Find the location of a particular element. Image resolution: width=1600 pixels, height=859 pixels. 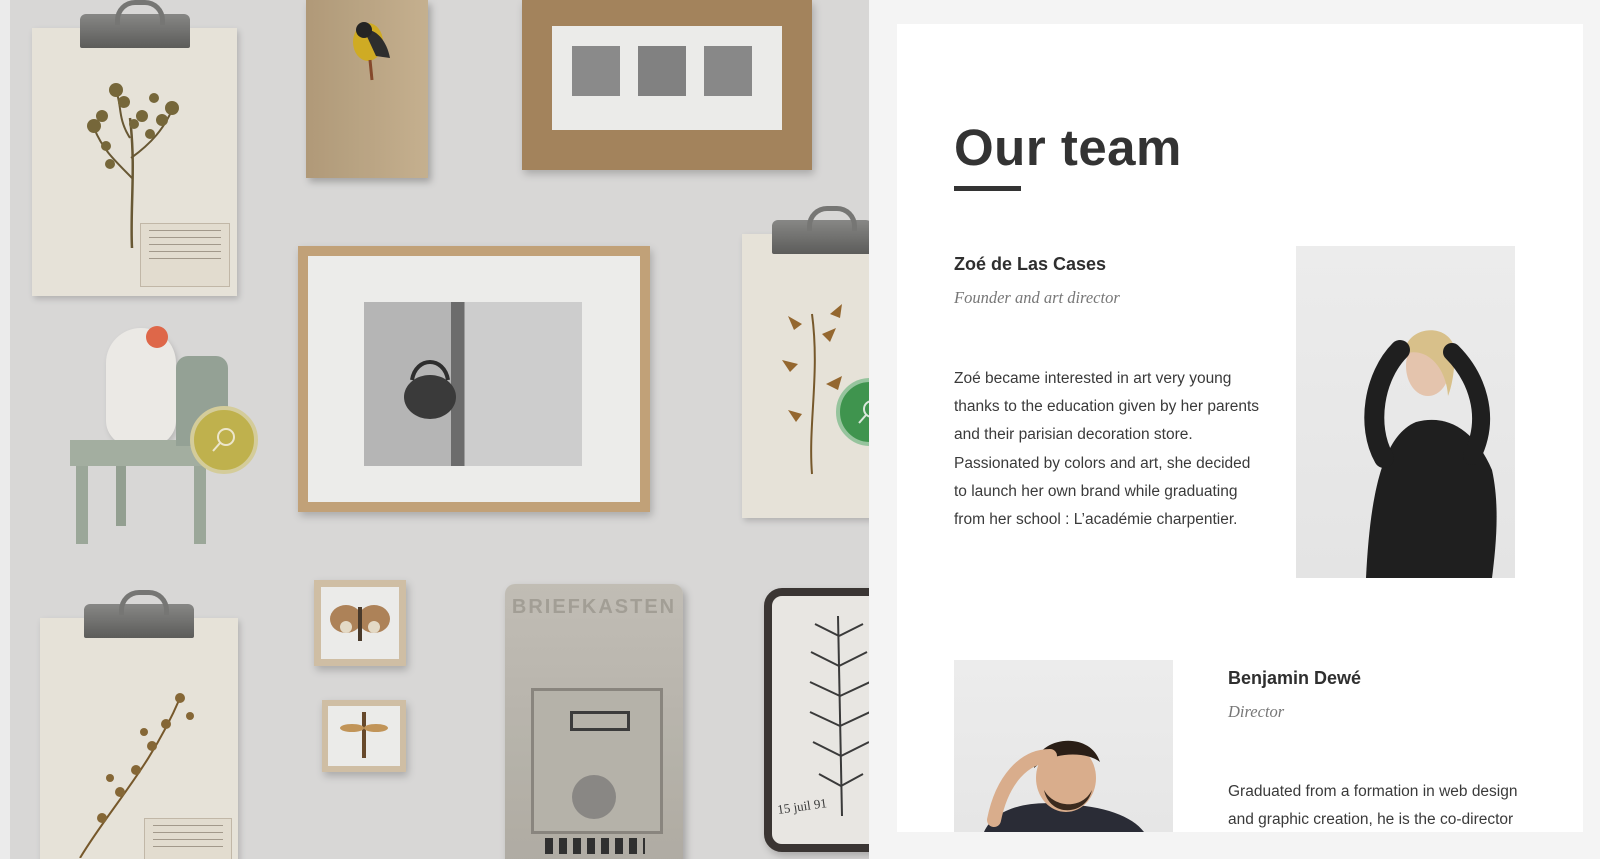

bio-line: to launch her own brand while graduating is located at coordinates (1096, 491).